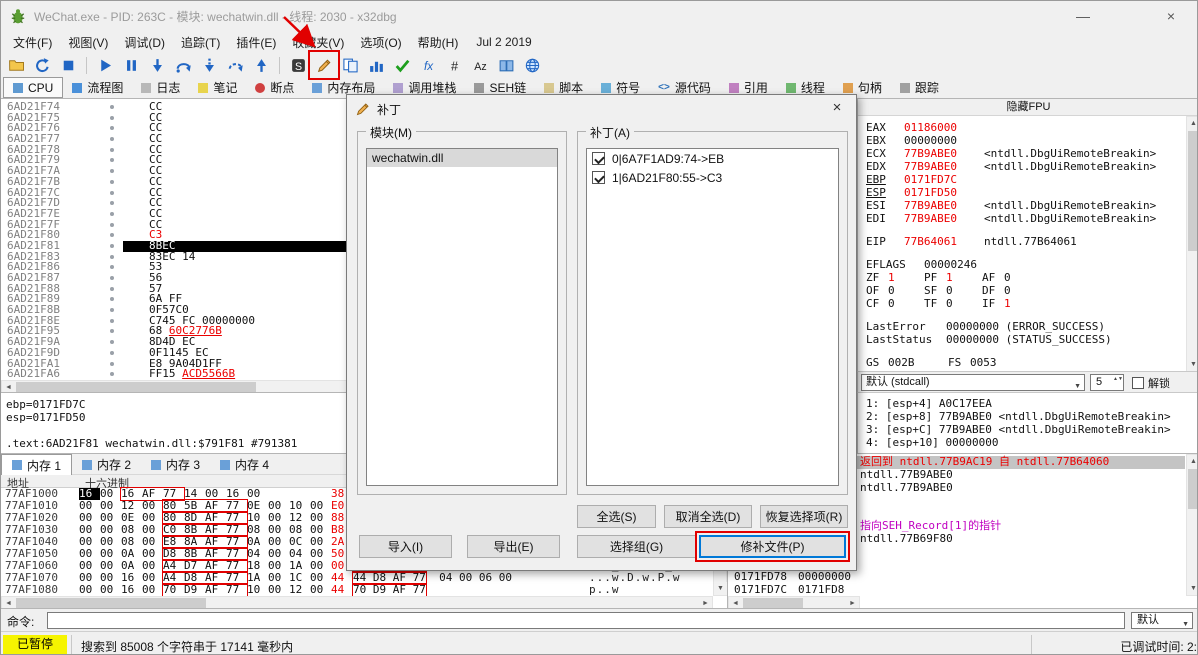  What do you see at coordinates (244, 464) in the screenshot?
I see `memory-tab-内存 4: 内存 4` at bounding box center [244, 464].